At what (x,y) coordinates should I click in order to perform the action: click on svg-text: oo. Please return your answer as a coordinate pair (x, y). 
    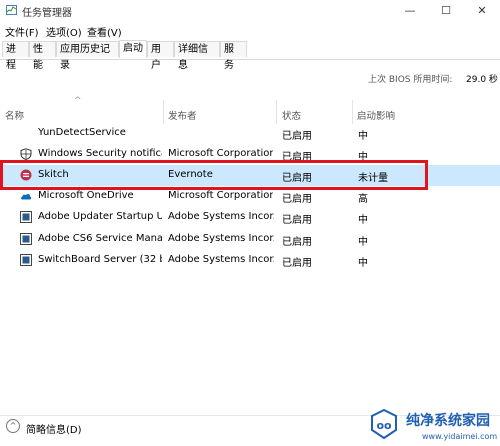
    Looking at the image, I should click on (384, 425).